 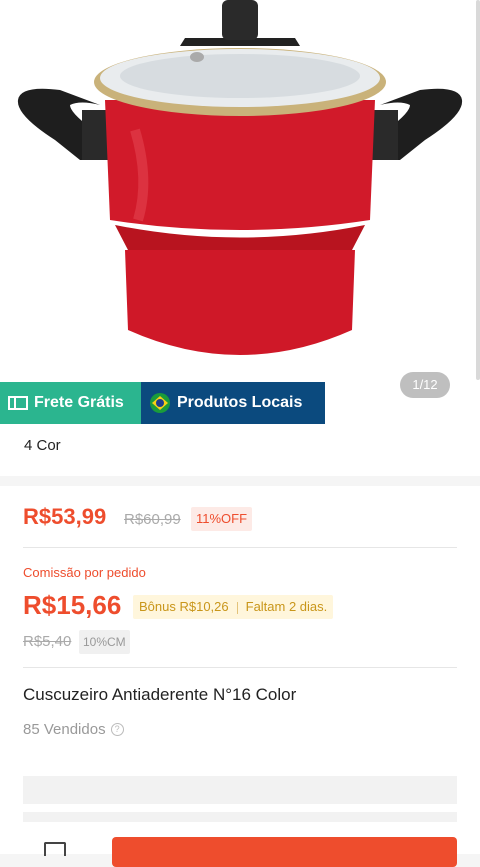 I want to click on product-title: Cuscuzeiro Antiaderente N°16 Color, so click(x=160, y=694).